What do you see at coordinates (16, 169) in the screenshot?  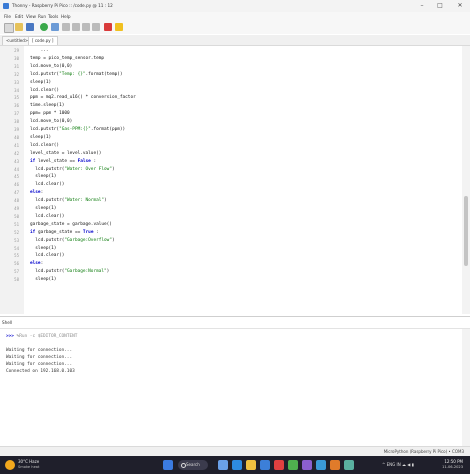 I see `line-number: 44` at bounding box center [16, 169].